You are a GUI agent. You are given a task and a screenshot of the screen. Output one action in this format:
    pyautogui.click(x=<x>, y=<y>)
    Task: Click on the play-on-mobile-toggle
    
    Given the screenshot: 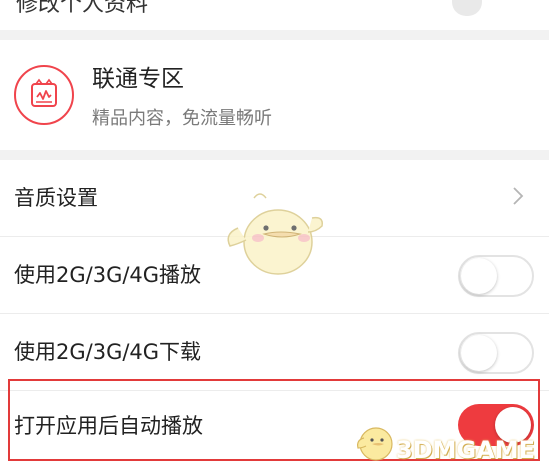 What is the action you would take?
    pyautogui.click(x=496, y=276)
    